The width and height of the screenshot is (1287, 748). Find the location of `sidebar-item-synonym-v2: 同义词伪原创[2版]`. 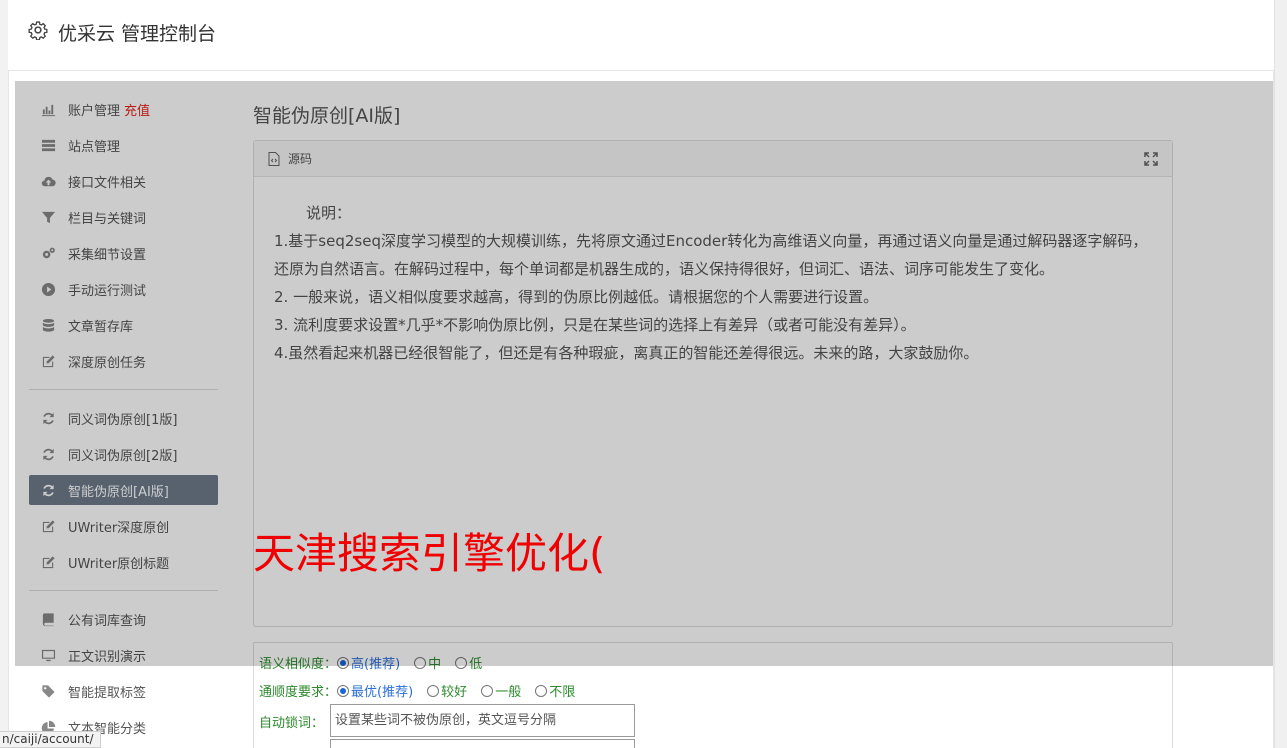

sidebar-item-synonym-v2: 同义词伪原创[2版] is located at coordinates (123, 454).